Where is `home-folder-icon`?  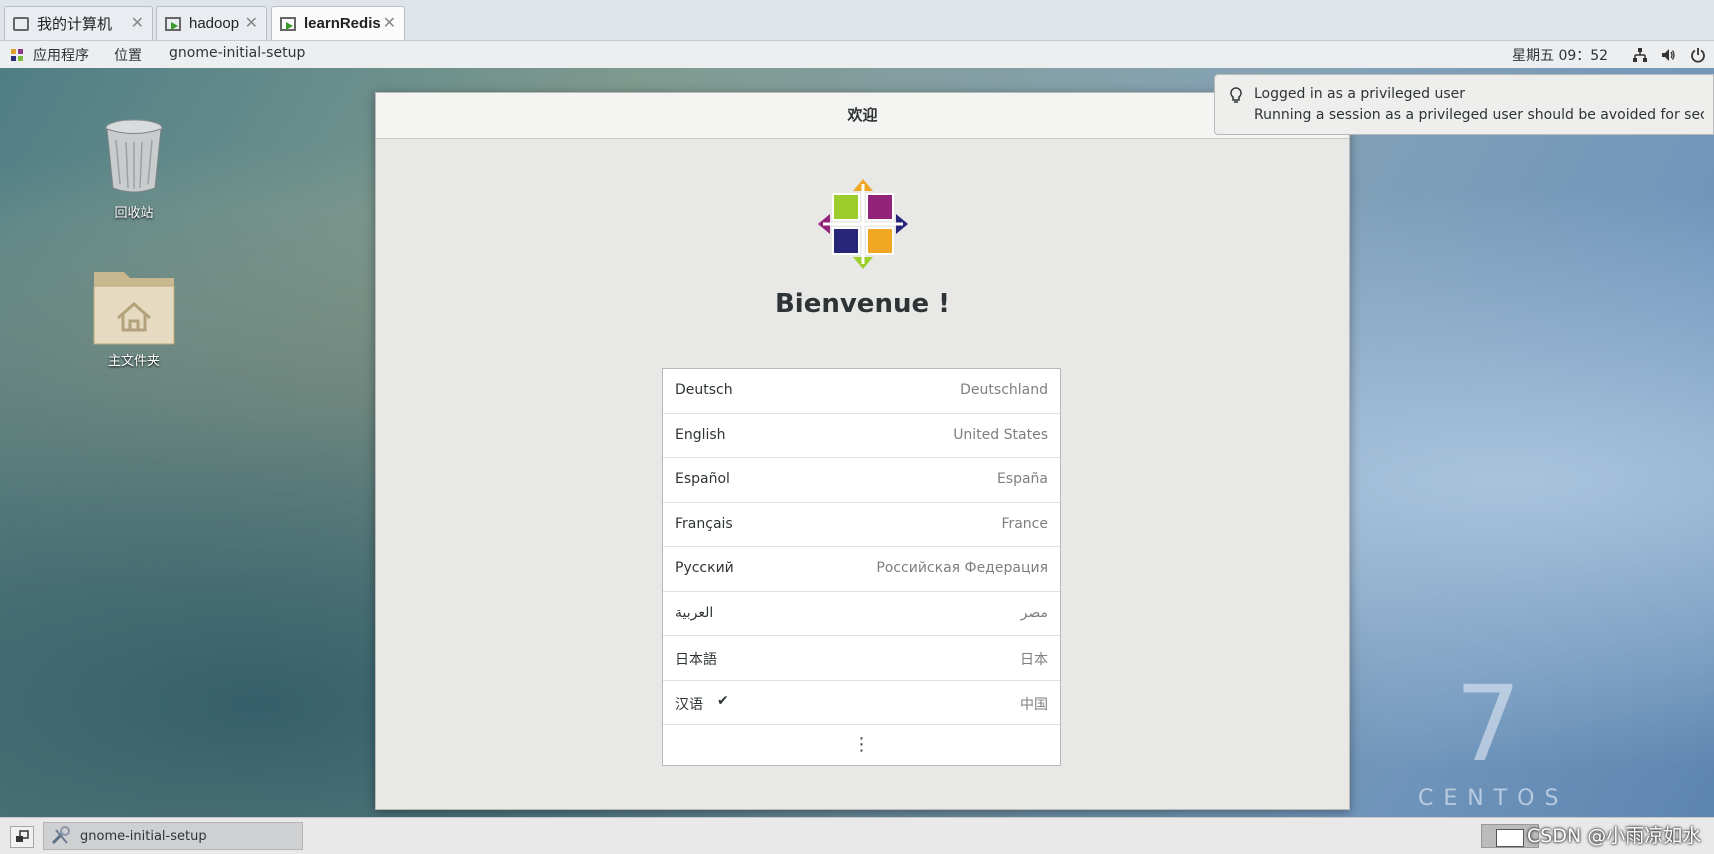
home-folder-icon is located at coordinates (134, 308).